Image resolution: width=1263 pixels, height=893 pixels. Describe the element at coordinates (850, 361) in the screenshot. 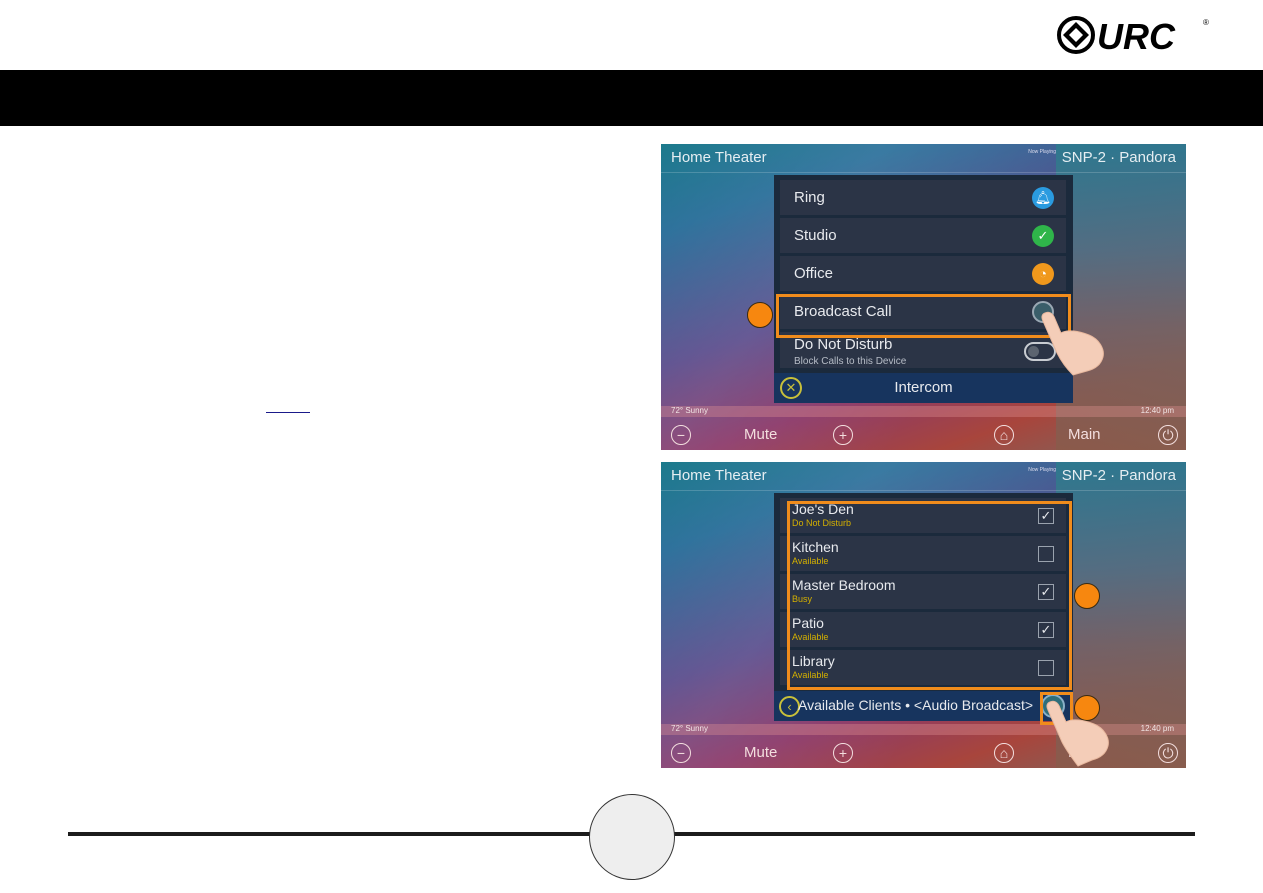

I see `dnd-sublabel: Block Calls to this Device` at that location.